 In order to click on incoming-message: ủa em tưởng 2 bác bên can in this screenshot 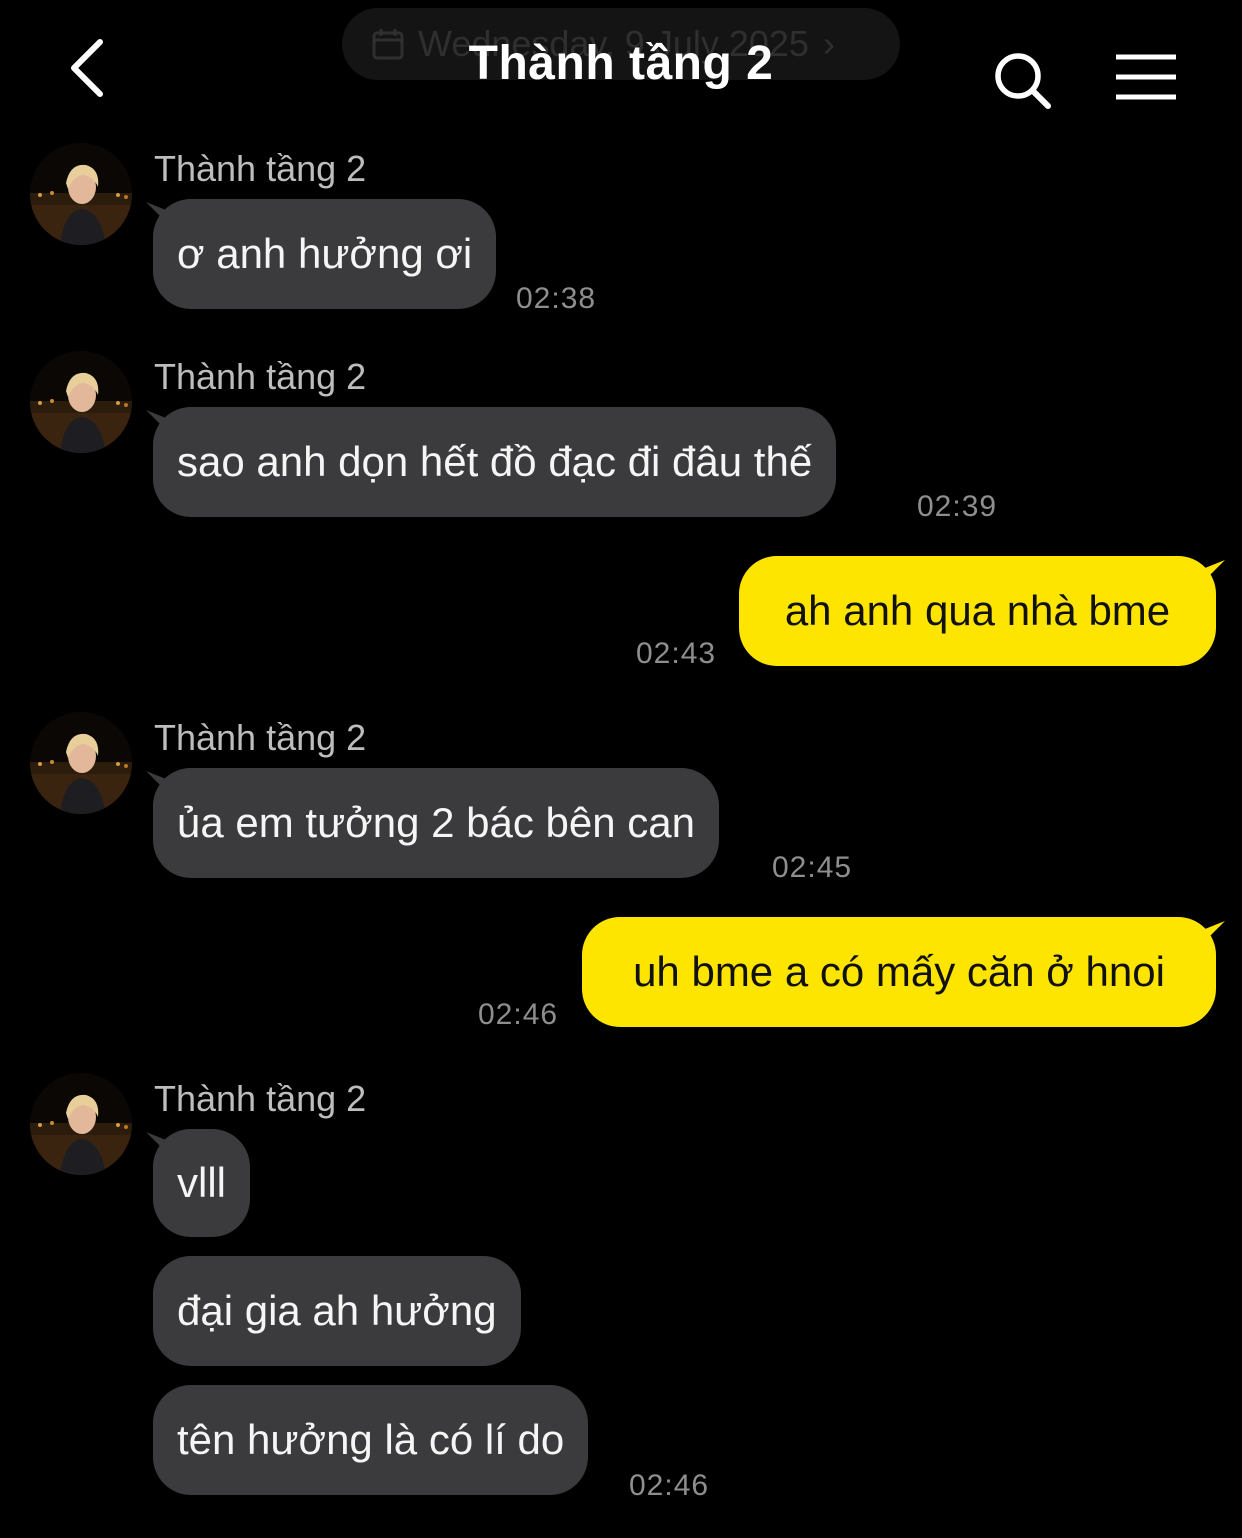, I will do `click(436, 823)`.